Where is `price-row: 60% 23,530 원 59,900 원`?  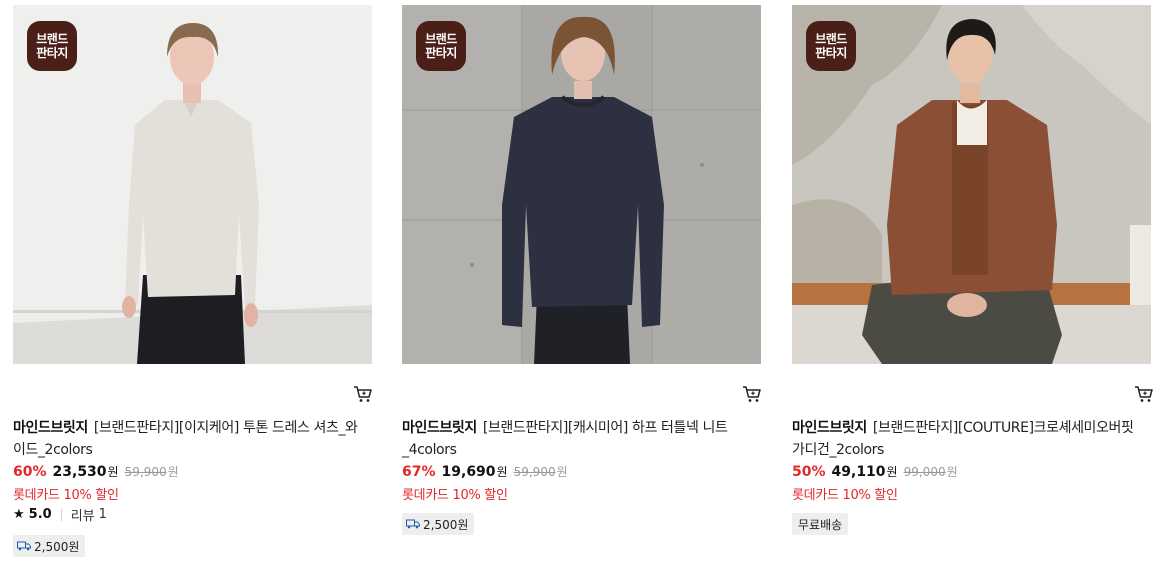
price-row: 60% 23,530 원 59,900 원 is located at coordinates (96, 473).